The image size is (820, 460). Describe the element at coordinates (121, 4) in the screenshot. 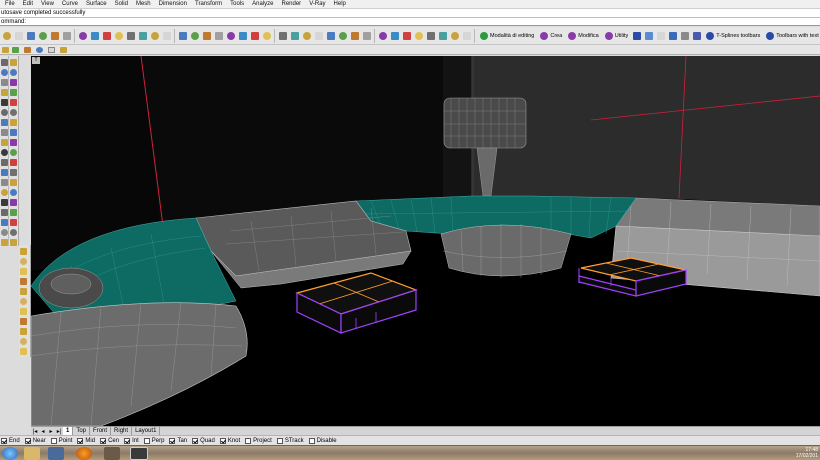

I see `menu-solid: Solid` at that location.